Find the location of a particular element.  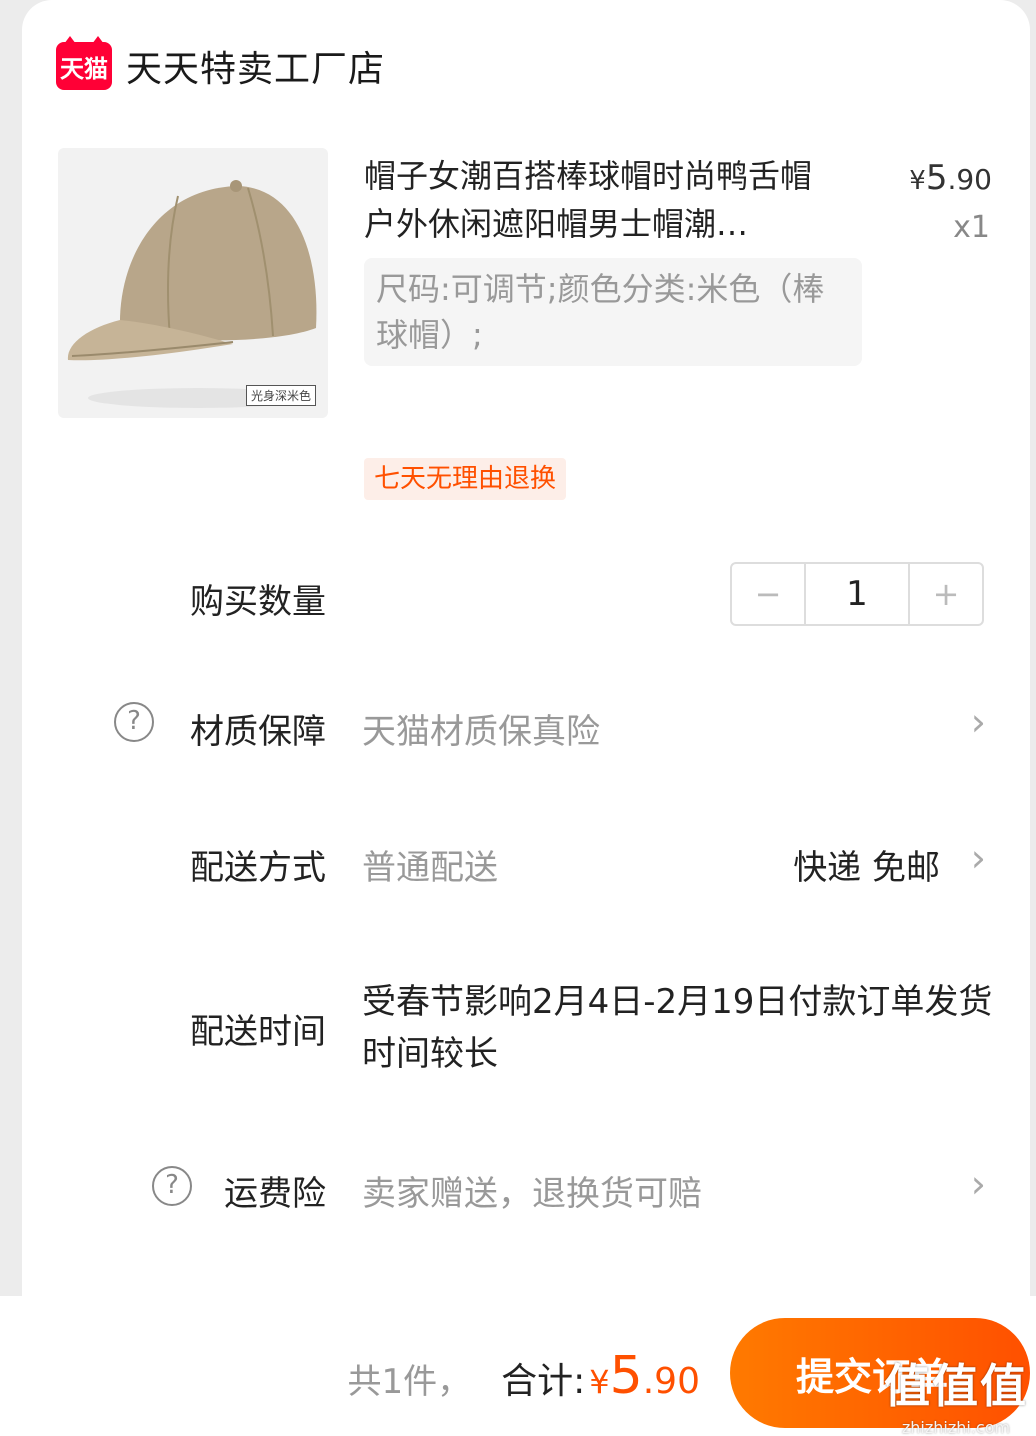

delivery-time-value: 受春节影响2月4日-2月19日付款订单发货时间较长 is located at coordinates (677, 1028).